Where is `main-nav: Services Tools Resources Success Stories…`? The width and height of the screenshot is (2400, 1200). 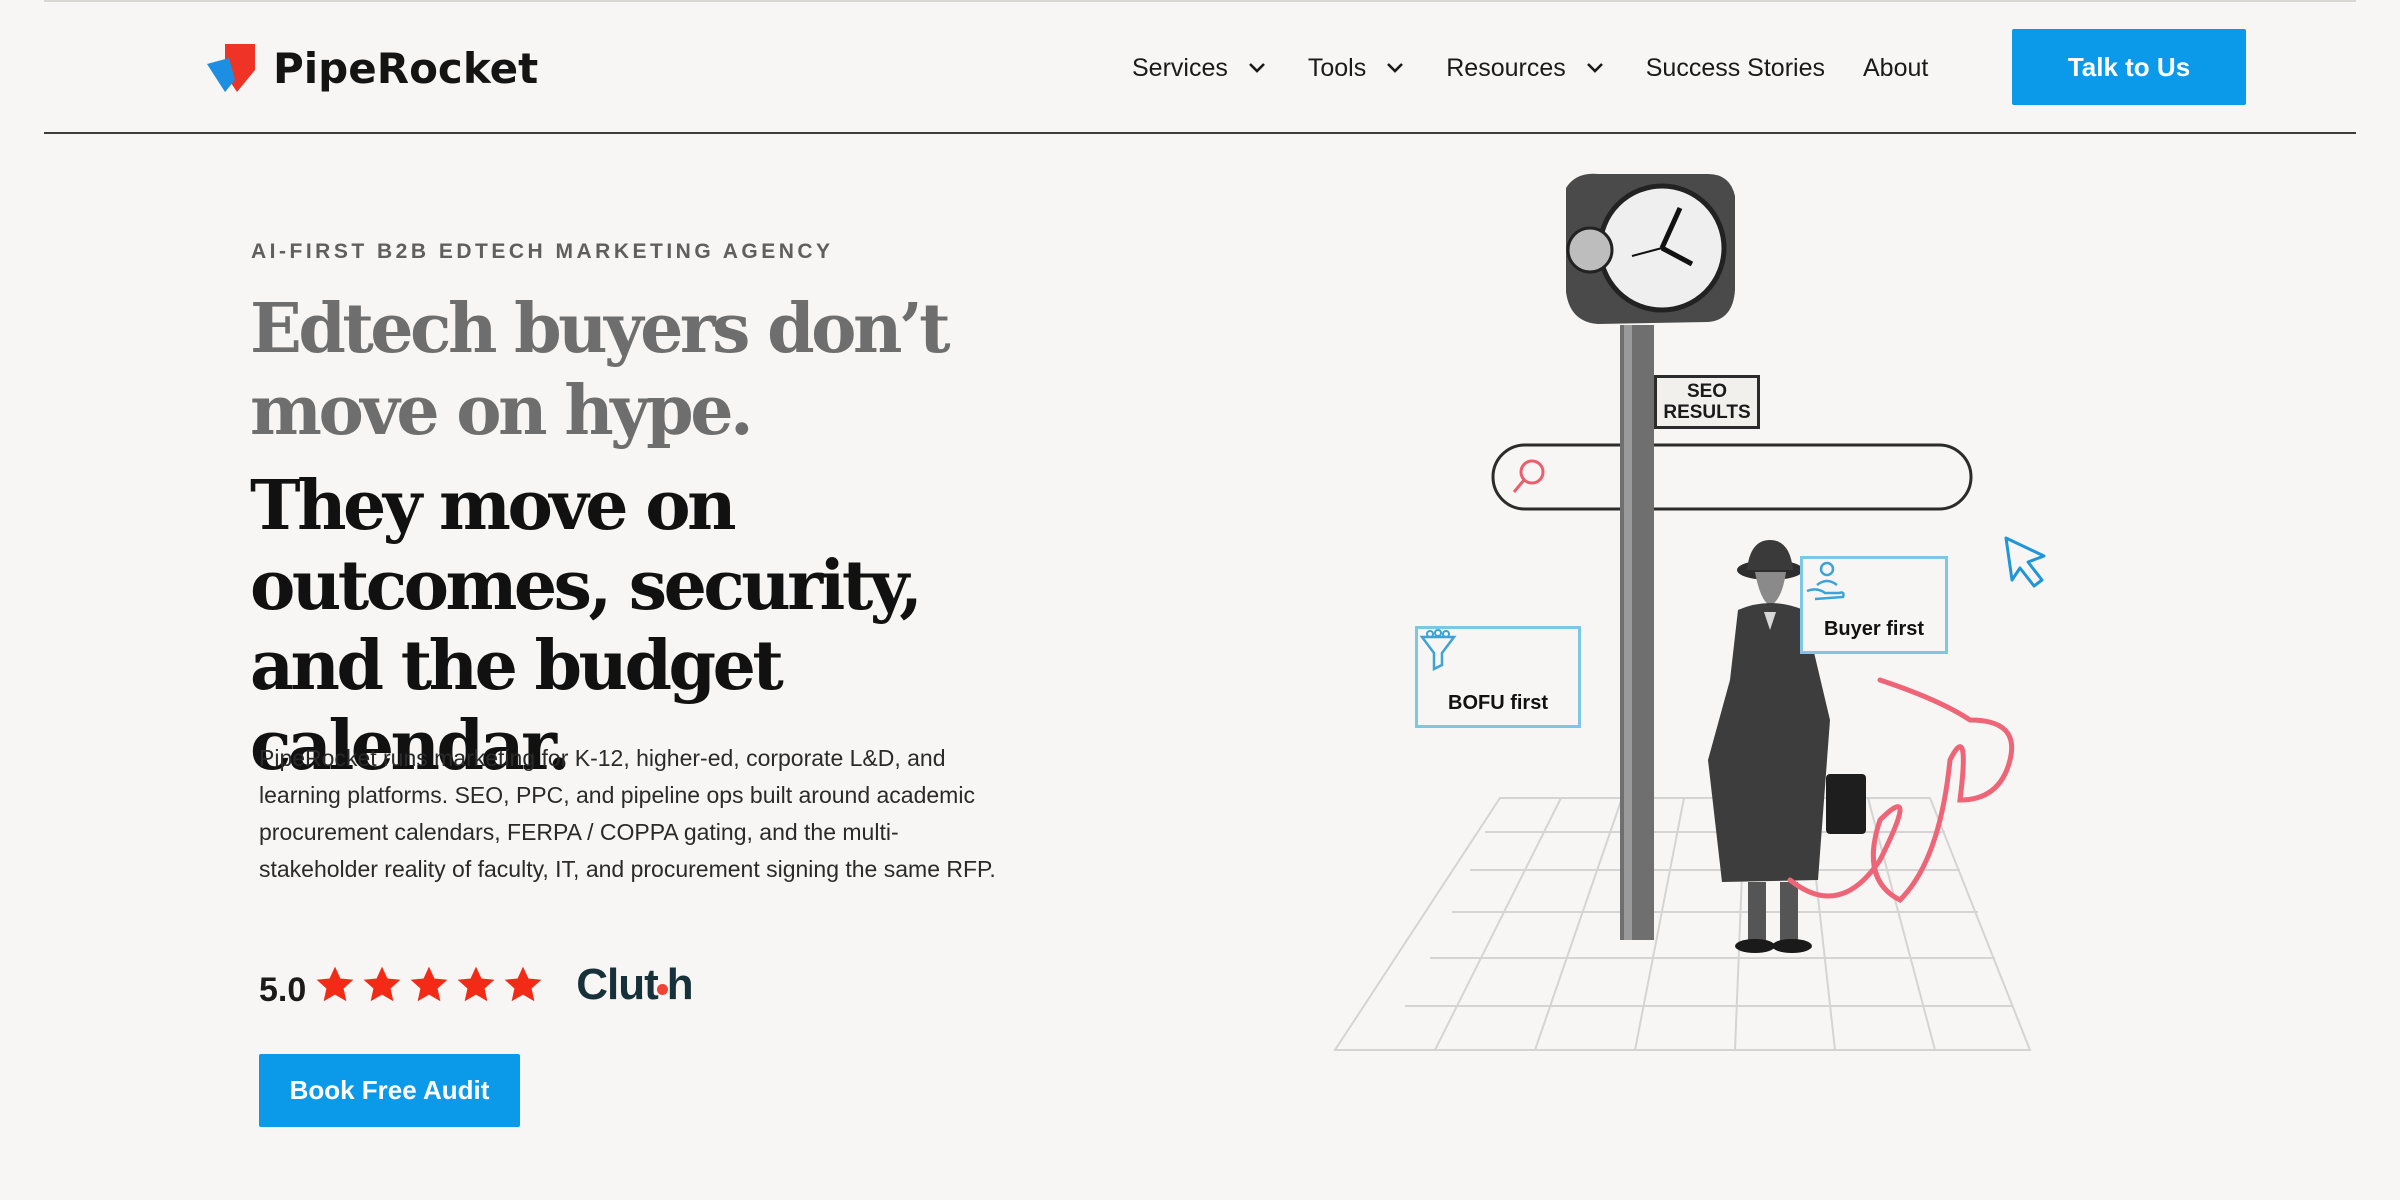 main-nav: Services Tools Resources Success Stories… is located at coordinates (1549, 68).